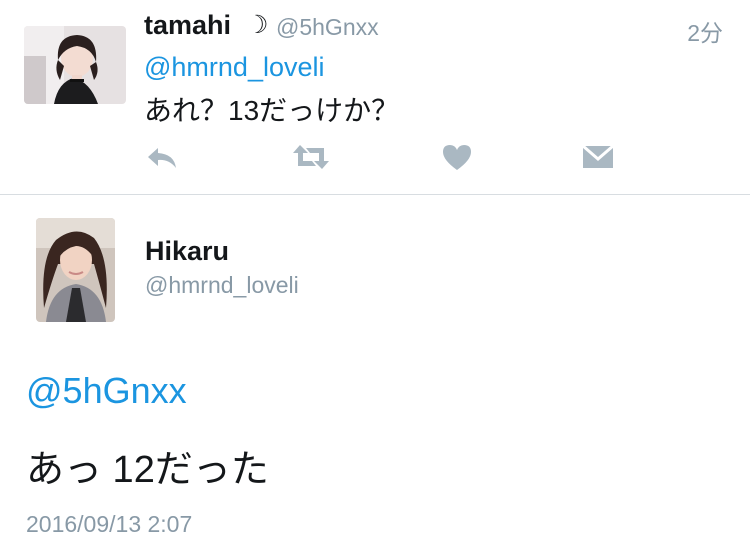  What do you see at coordinates (222, 285) in the screenshot?
I see `user-handle: @hmrnd_loveli` at bounding box center [222, 285].